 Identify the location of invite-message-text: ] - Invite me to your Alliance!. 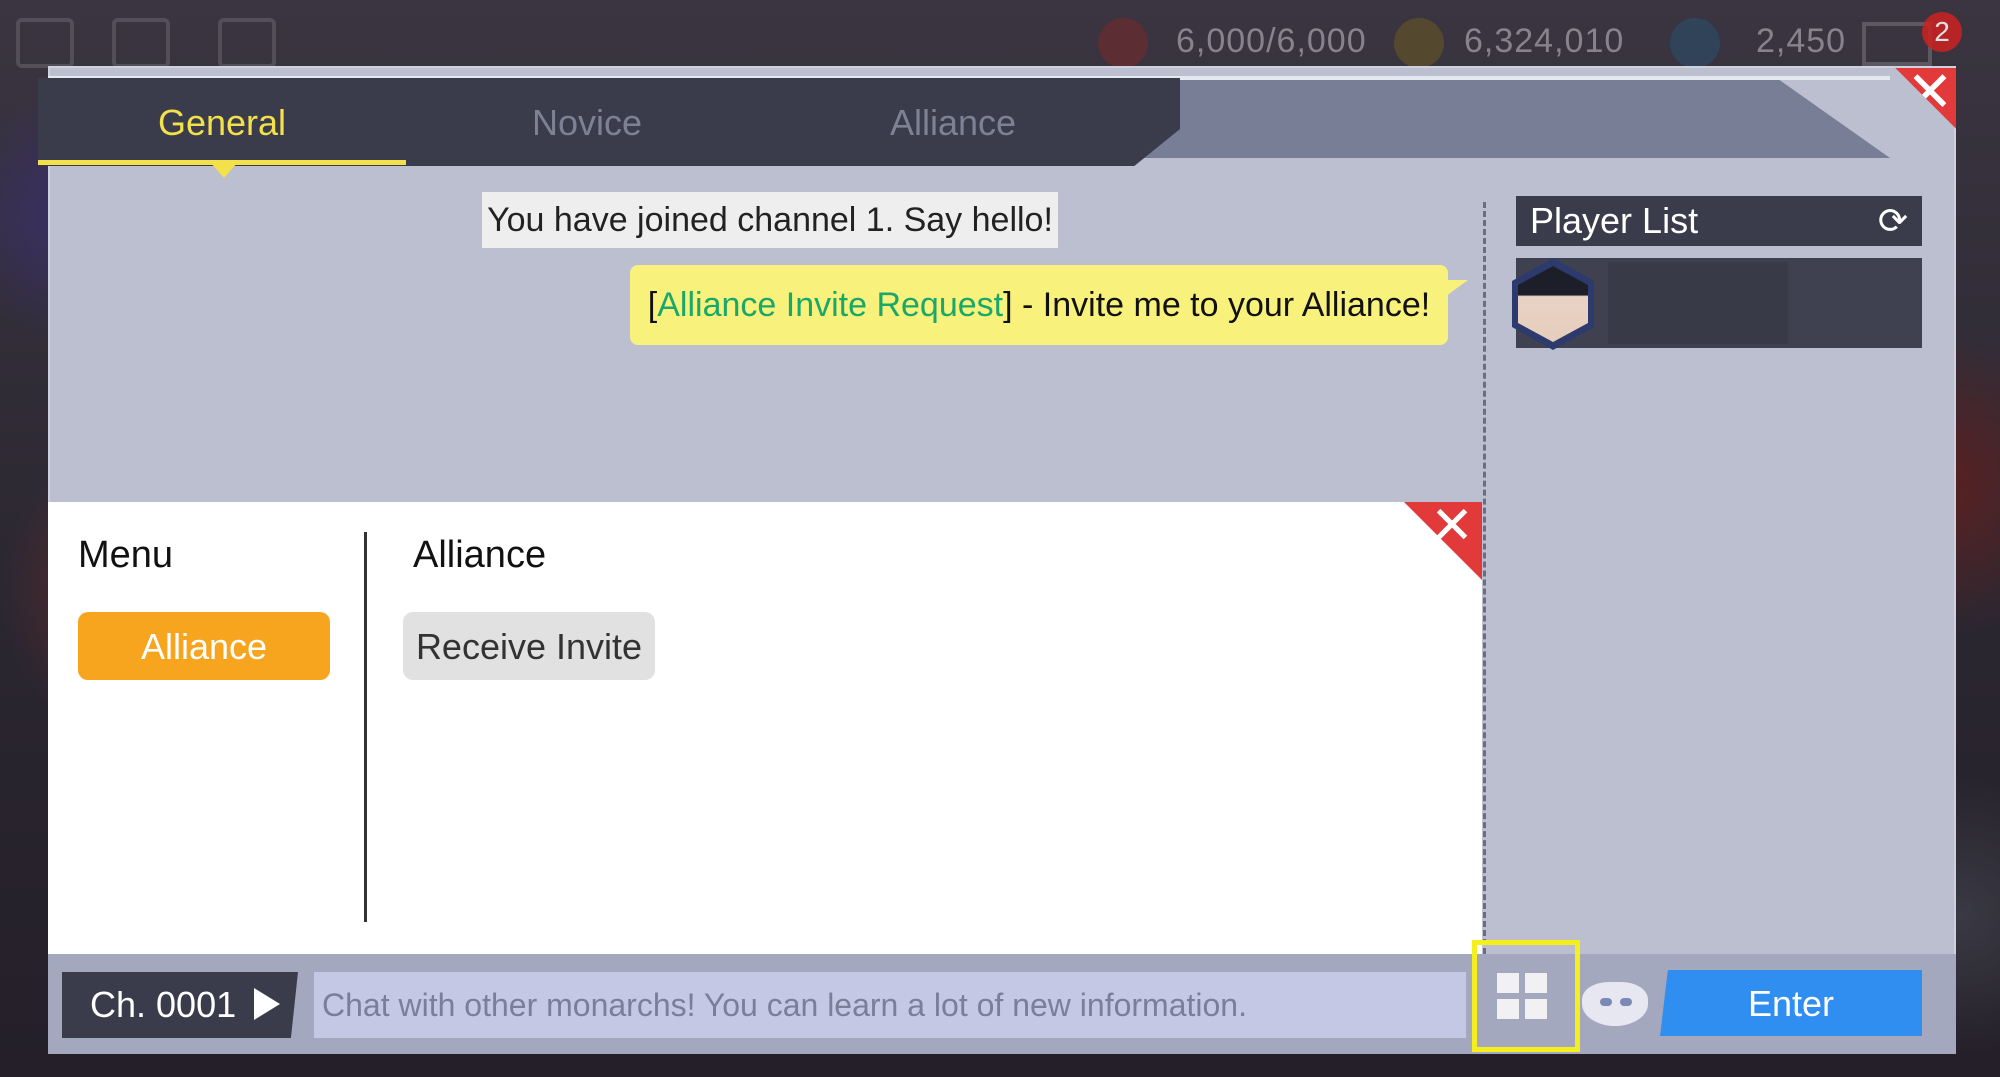
(1217, 305).